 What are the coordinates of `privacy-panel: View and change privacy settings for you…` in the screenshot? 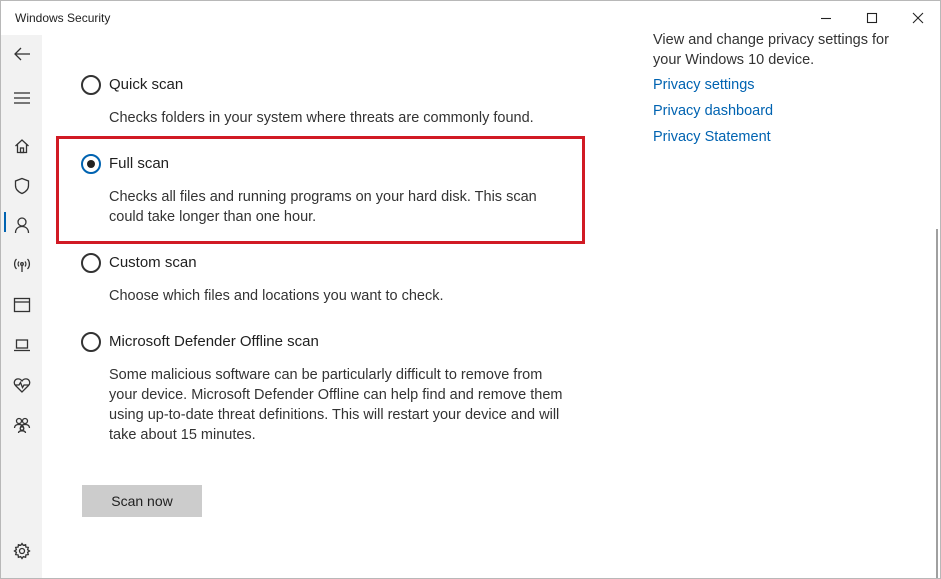 It's located at (788, 87).